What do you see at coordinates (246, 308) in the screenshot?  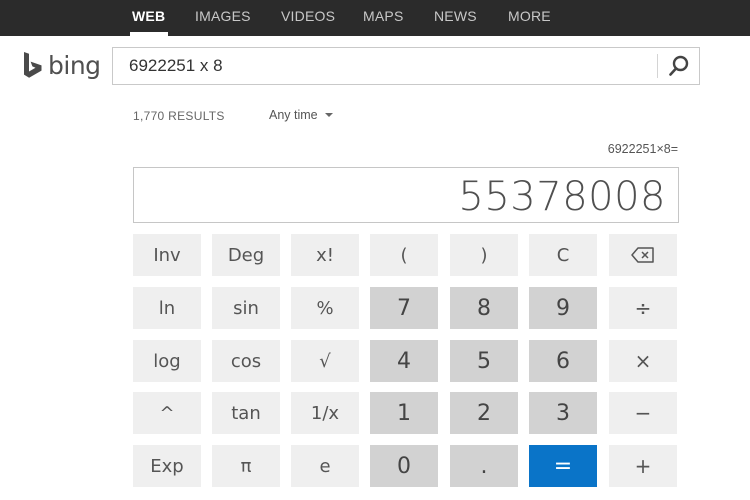 I see `key-sin: sin` at bounding box center [246, 308].